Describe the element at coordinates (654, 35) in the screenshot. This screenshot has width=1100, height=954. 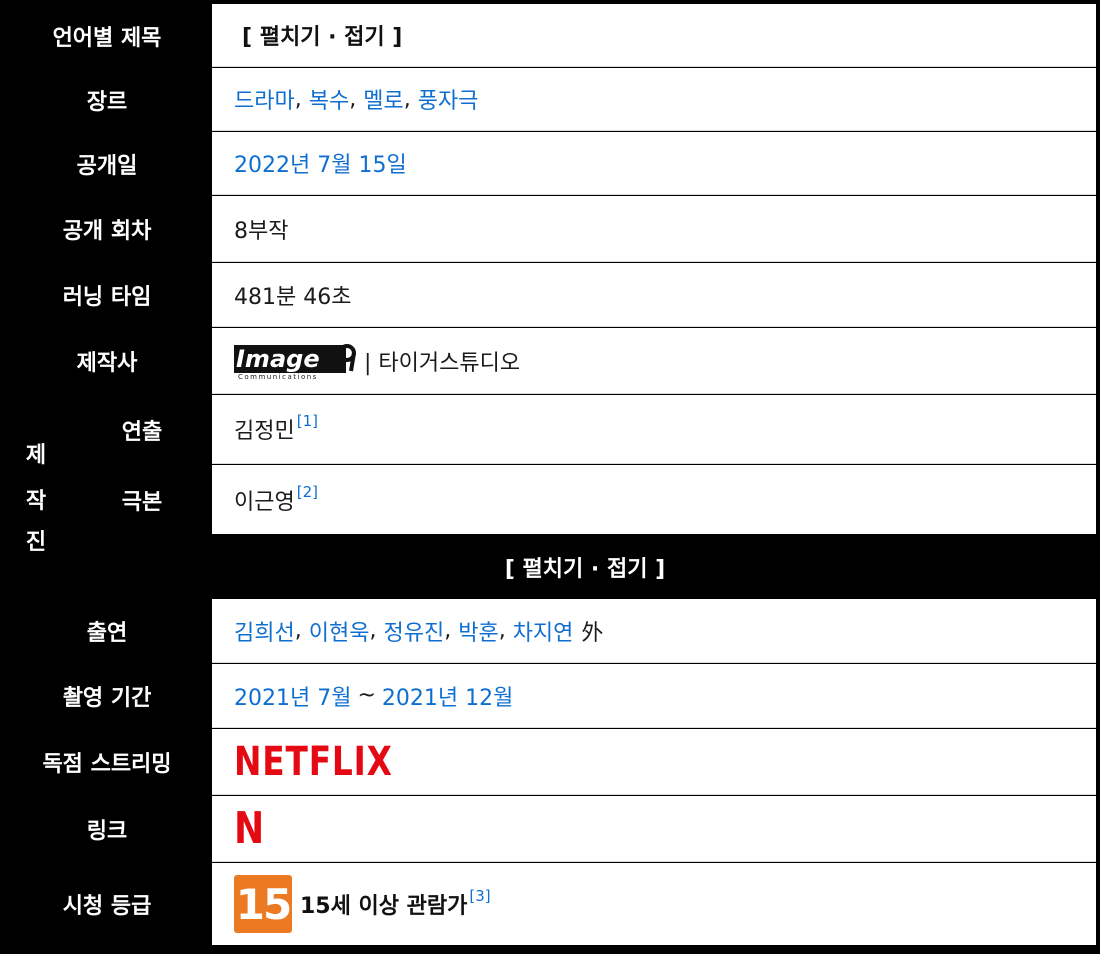
I see `title-by-language-toggle: [ 펼치기 · 접기 ]` at that location.